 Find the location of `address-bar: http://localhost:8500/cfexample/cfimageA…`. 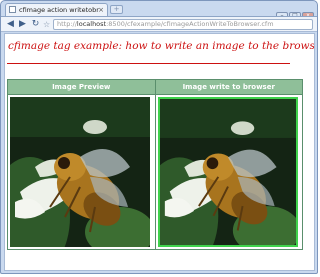

address-bar: http://localhost:8500/cfexample/cfimageA… is located at coordinates (183, 24).